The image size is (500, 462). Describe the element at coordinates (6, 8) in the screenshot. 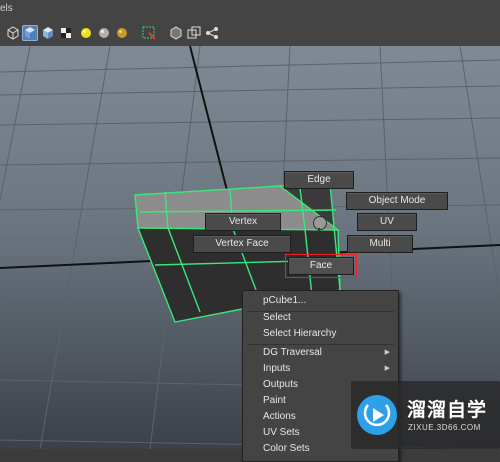

I see `menu-bar-label: els` at that location.